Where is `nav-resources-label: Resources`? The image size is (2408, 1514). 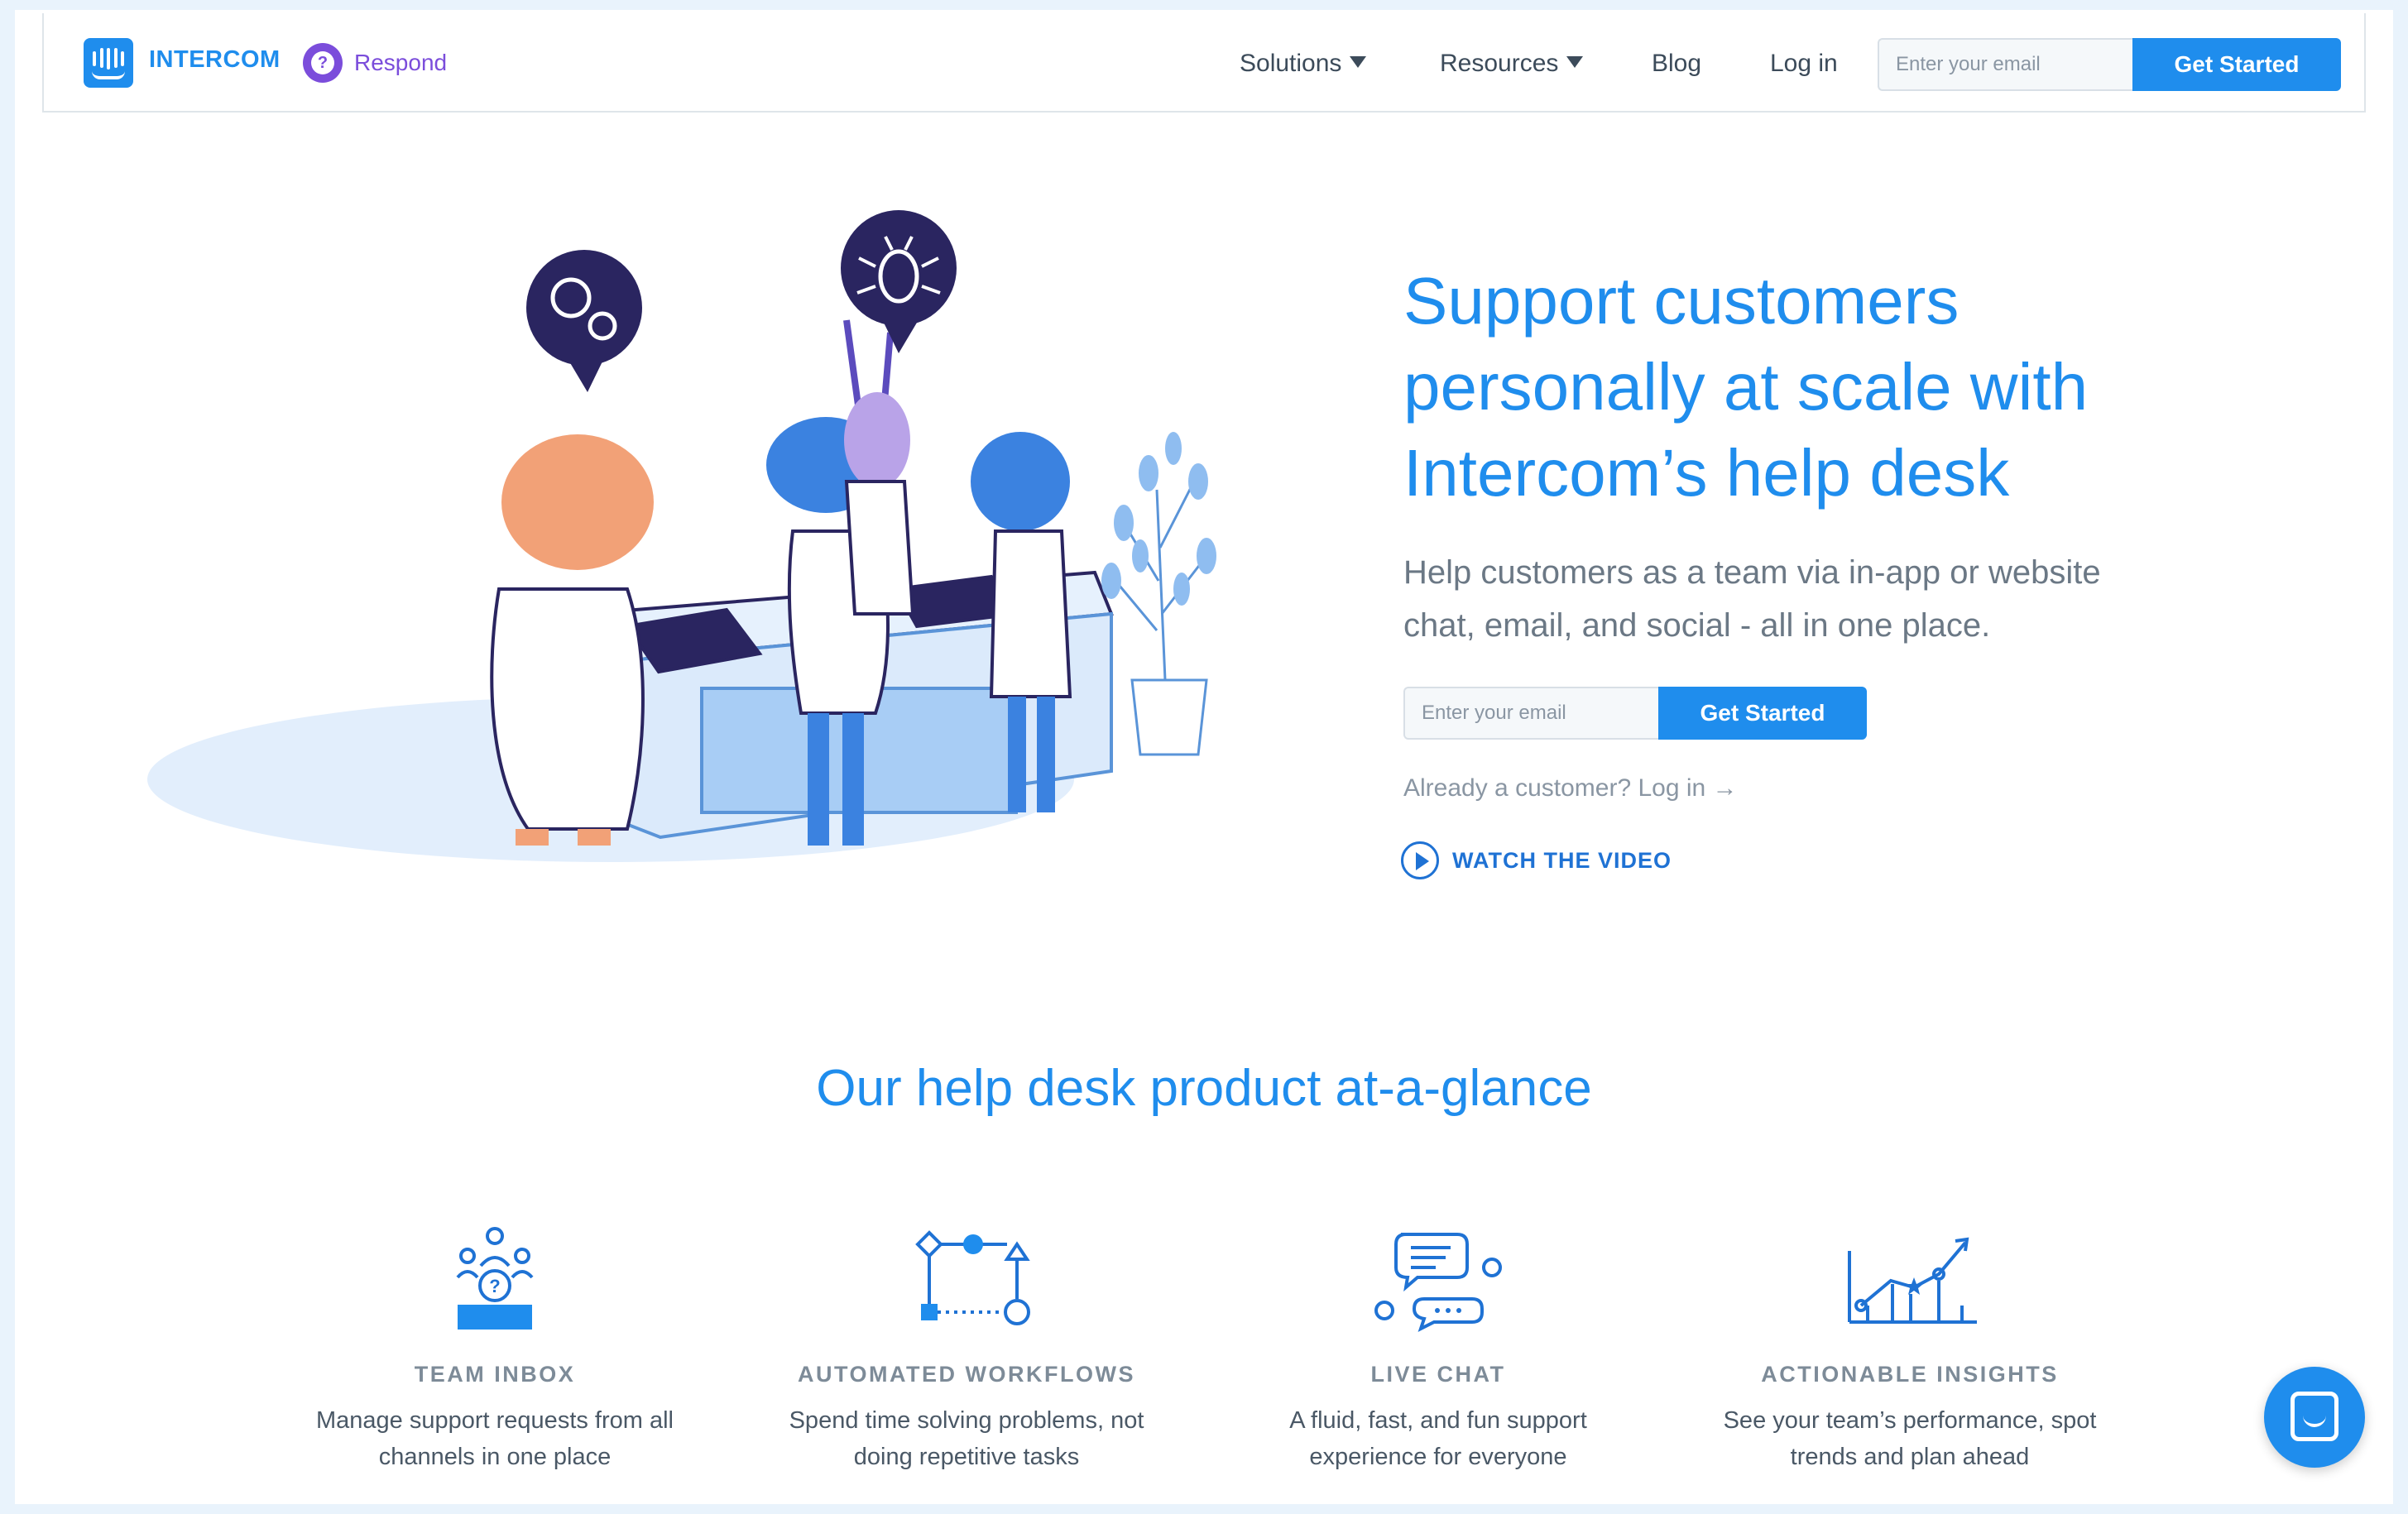 nav-resources-label: Resources is located at coordinates (1499, 63).